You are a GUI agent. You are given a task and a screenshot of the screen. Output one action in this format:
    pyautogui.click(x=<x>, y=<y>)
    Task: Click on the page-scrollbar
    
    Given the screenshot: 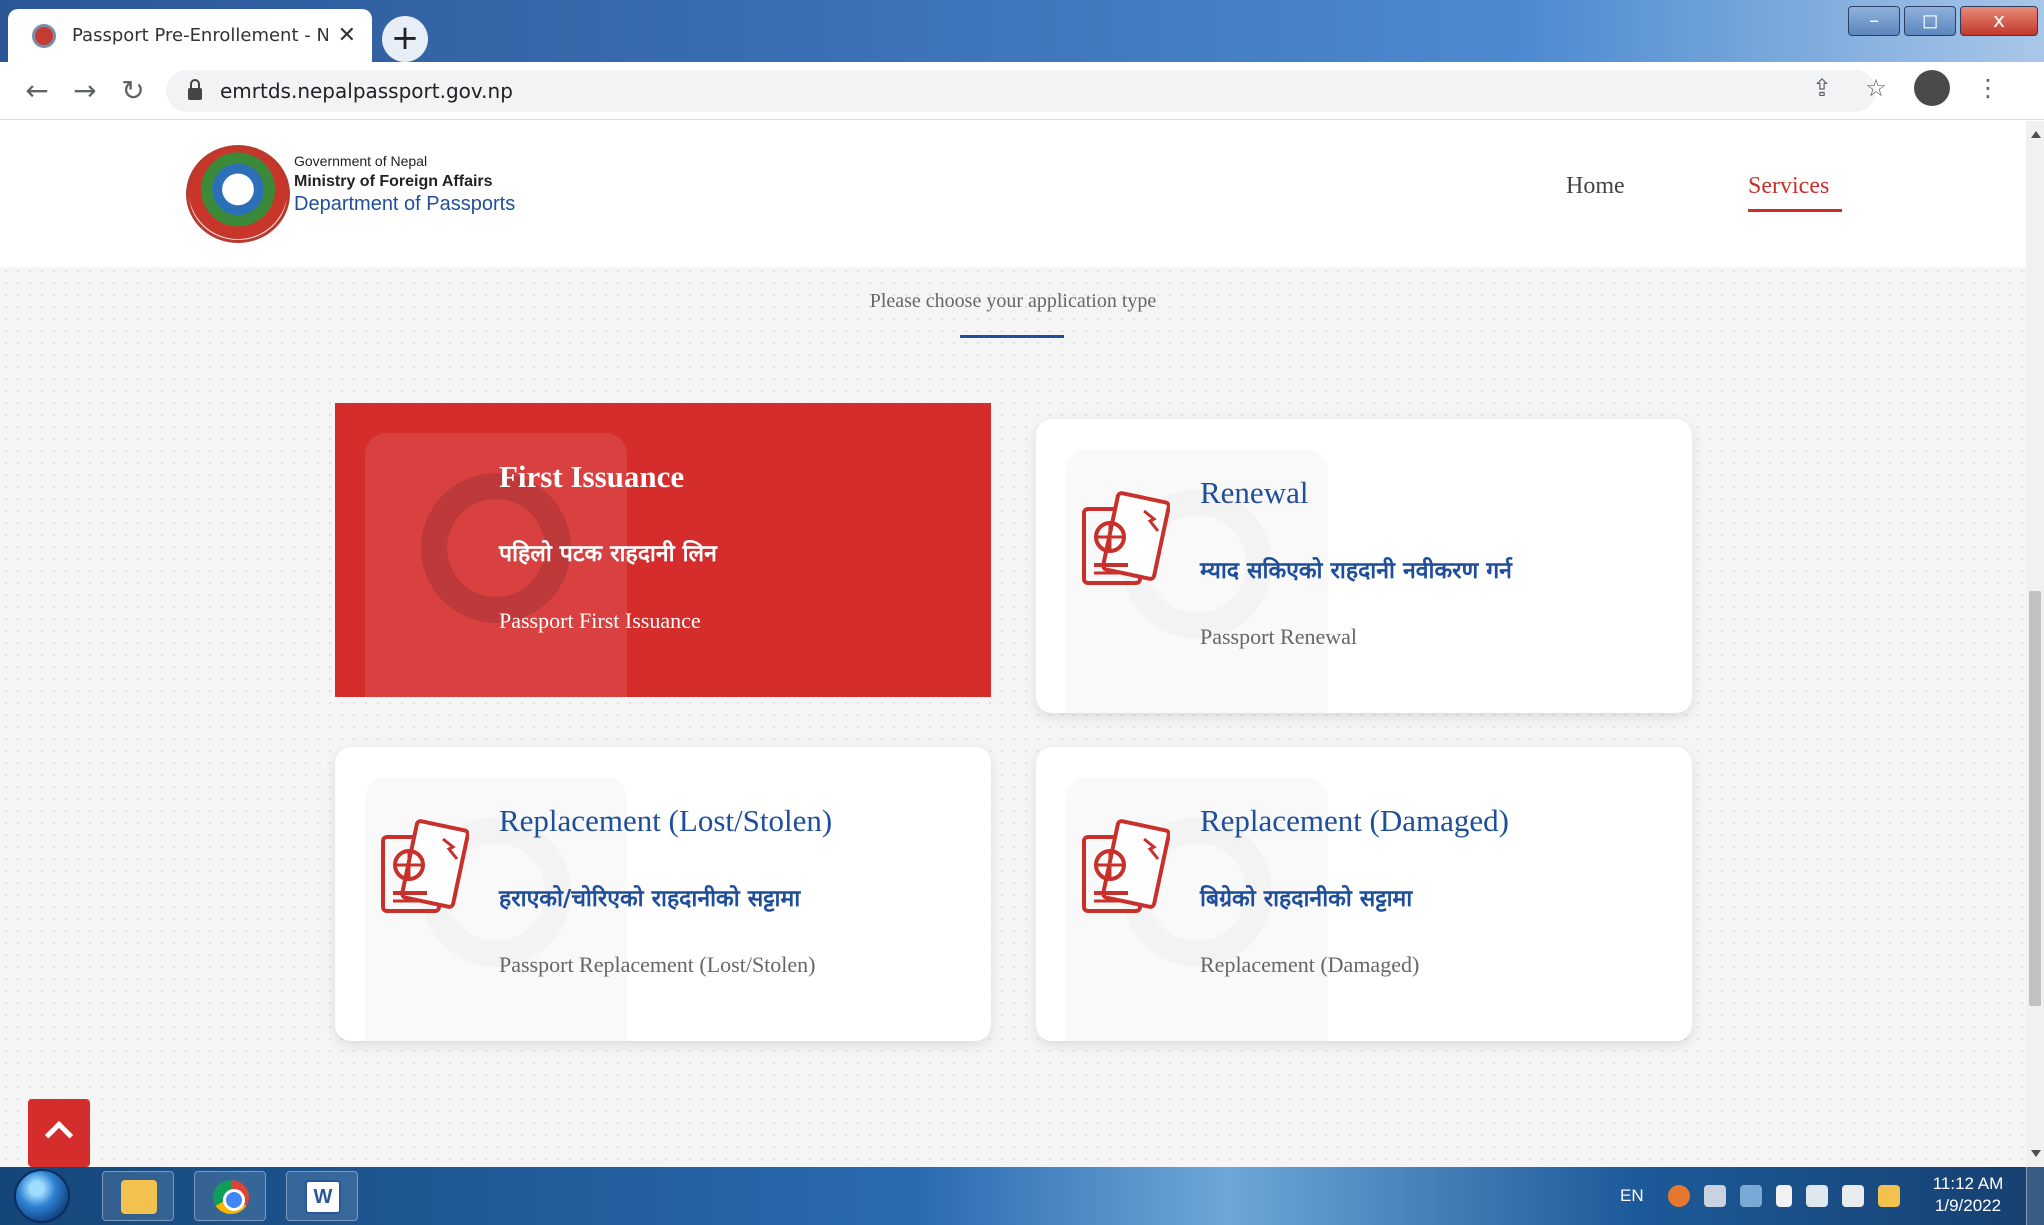 What is the action you would take?
    pyautogui.click(x=2035, y=644)
    